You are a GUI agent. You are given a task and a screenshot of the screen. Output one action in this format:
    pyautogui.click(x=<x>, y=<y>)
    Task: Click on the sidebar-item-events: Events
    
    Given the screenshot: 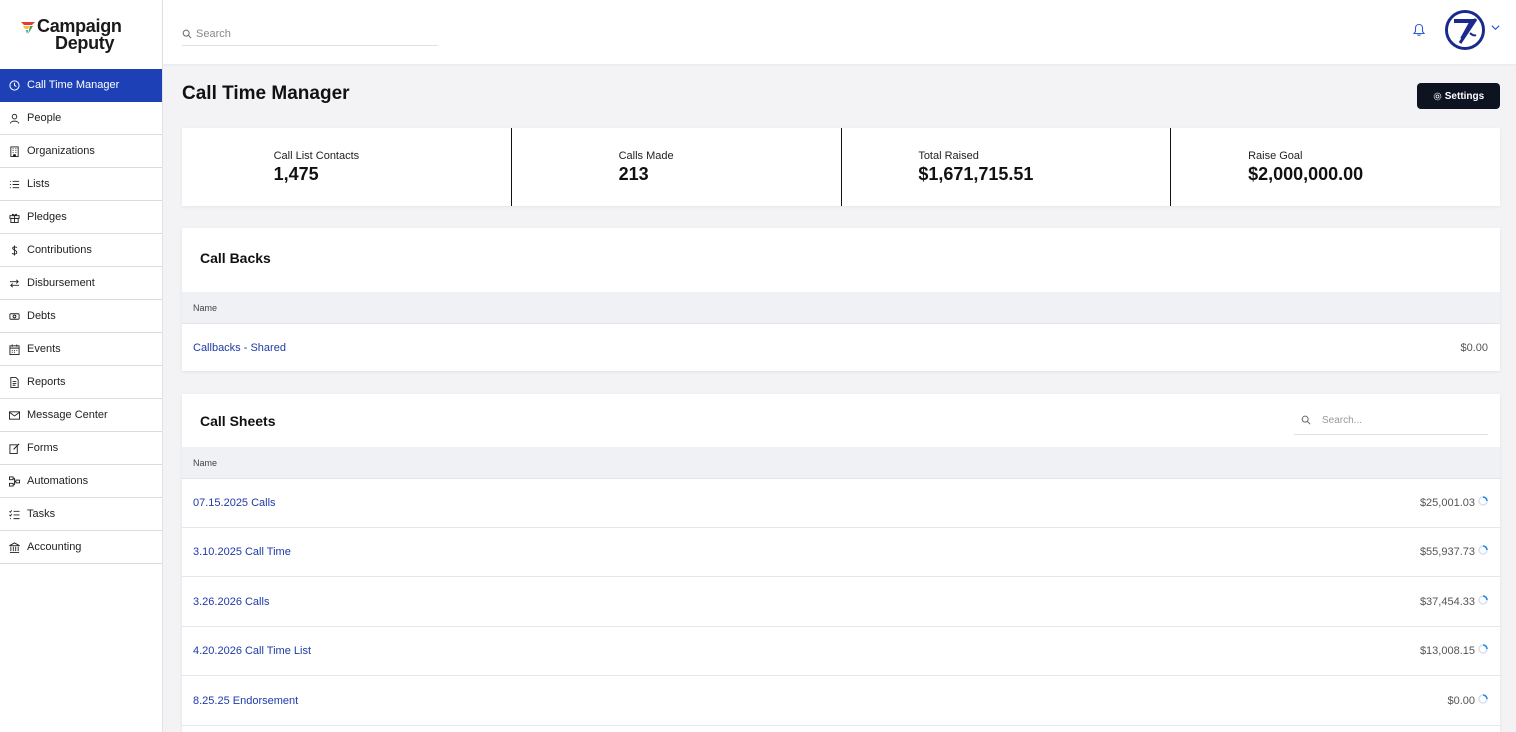 What is the action you would take?
    pyautogui.click(x=81, y=349)
    